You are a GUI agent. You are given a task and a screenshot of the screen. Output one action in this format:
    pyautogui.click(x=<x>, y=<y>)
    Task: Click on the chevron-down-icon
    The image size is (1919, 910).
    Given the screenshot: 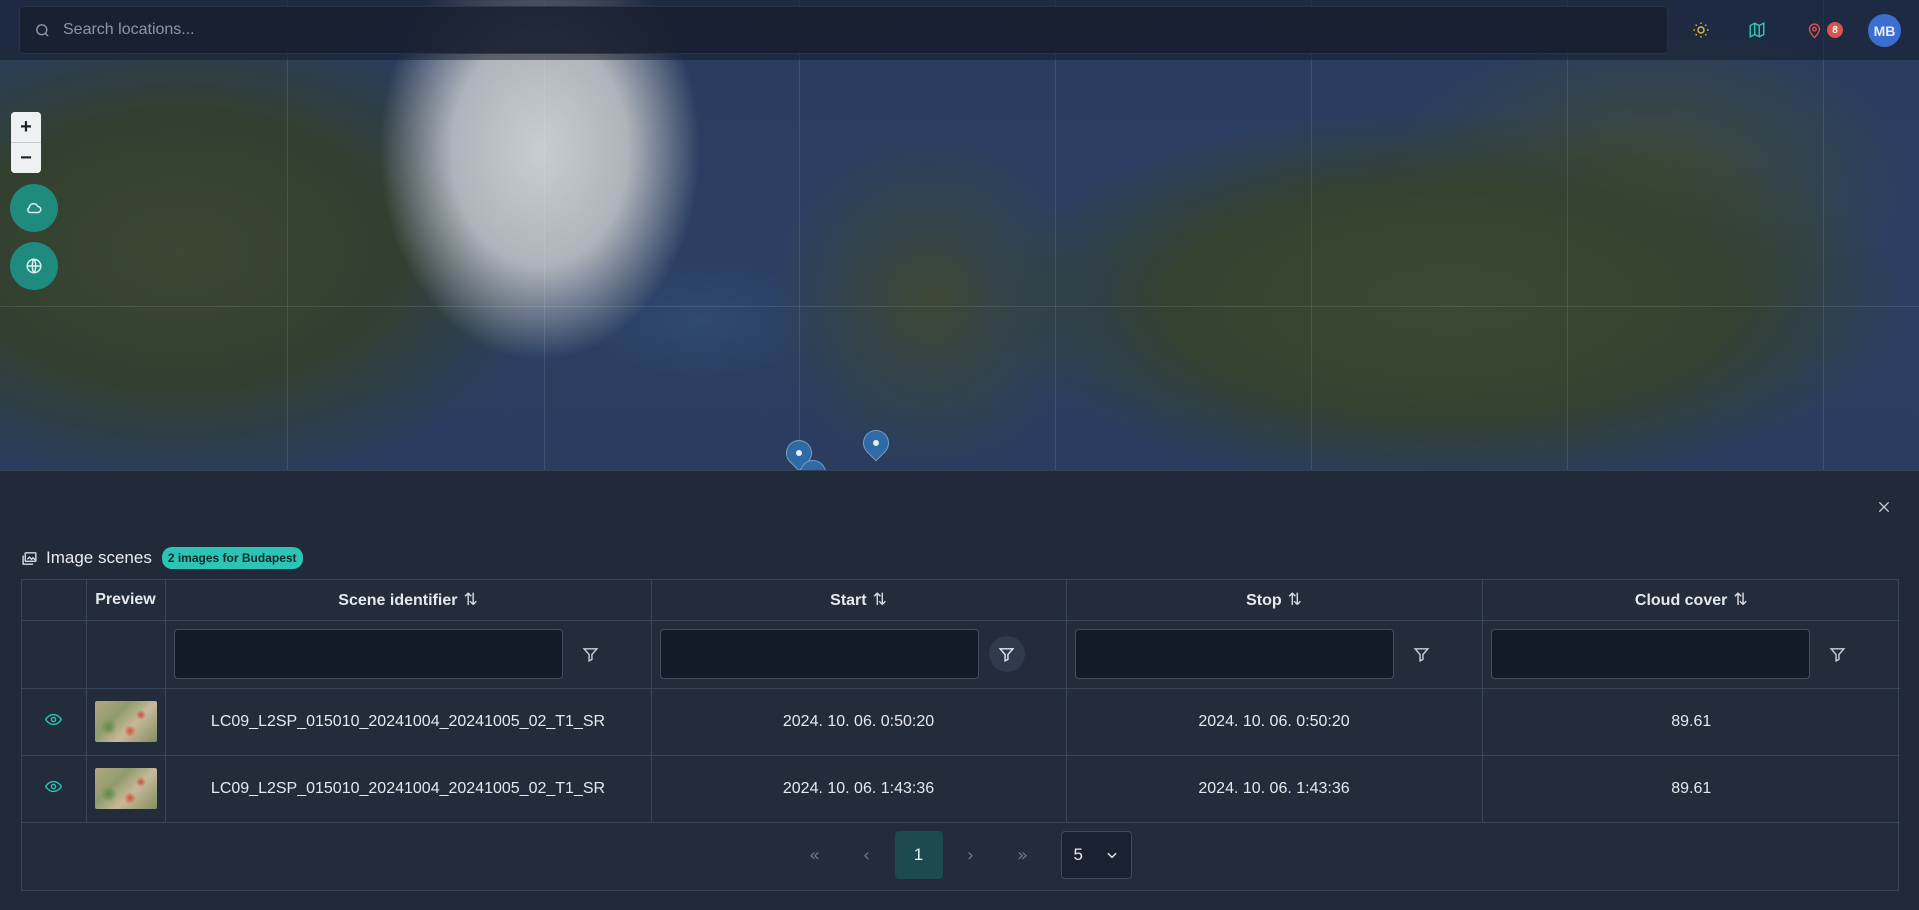 What is the action you would take?
    pyautogui.click(x=1111, y=855)
    